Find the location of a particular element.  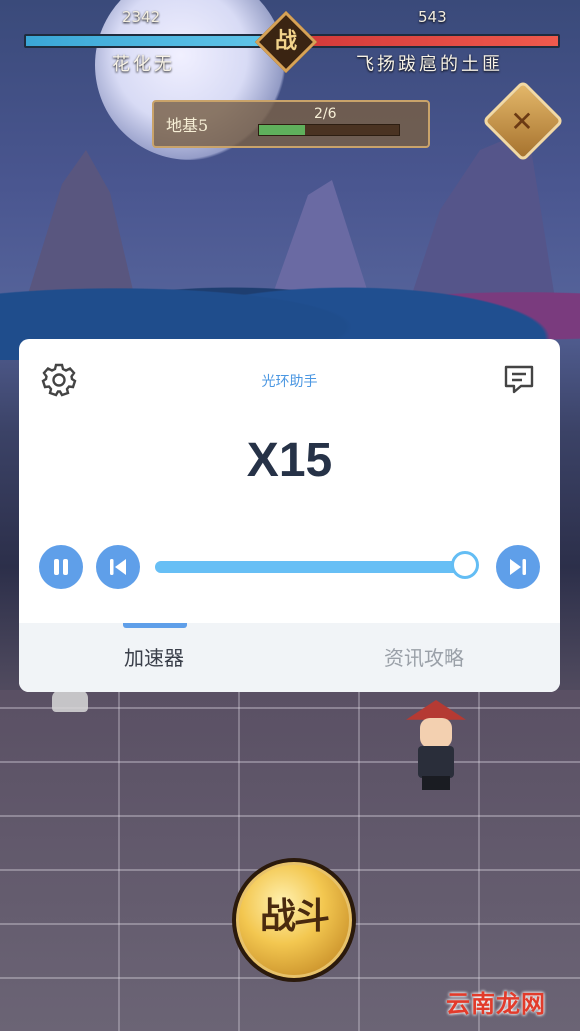

level-progress-text: 2/6 is located at coordinates (325, 114).